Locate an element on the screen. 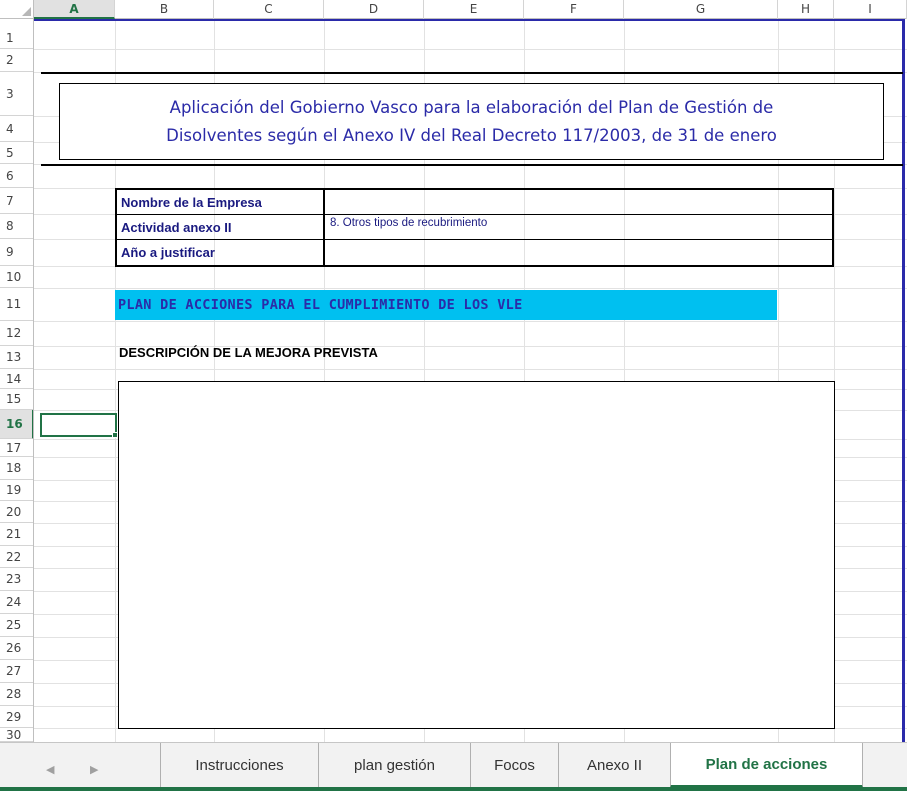 This screenshot has height=791, width=907. row-header-23: 23 is located at coordinates (16, 579).